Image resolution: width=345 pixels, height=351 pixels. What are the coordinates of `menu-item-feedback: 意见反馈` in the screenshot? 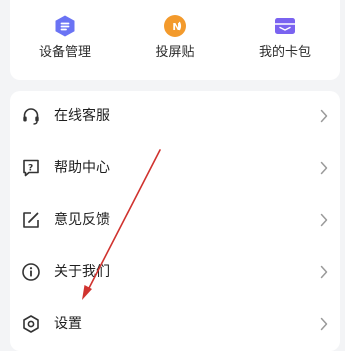 It's located at (175, 221).